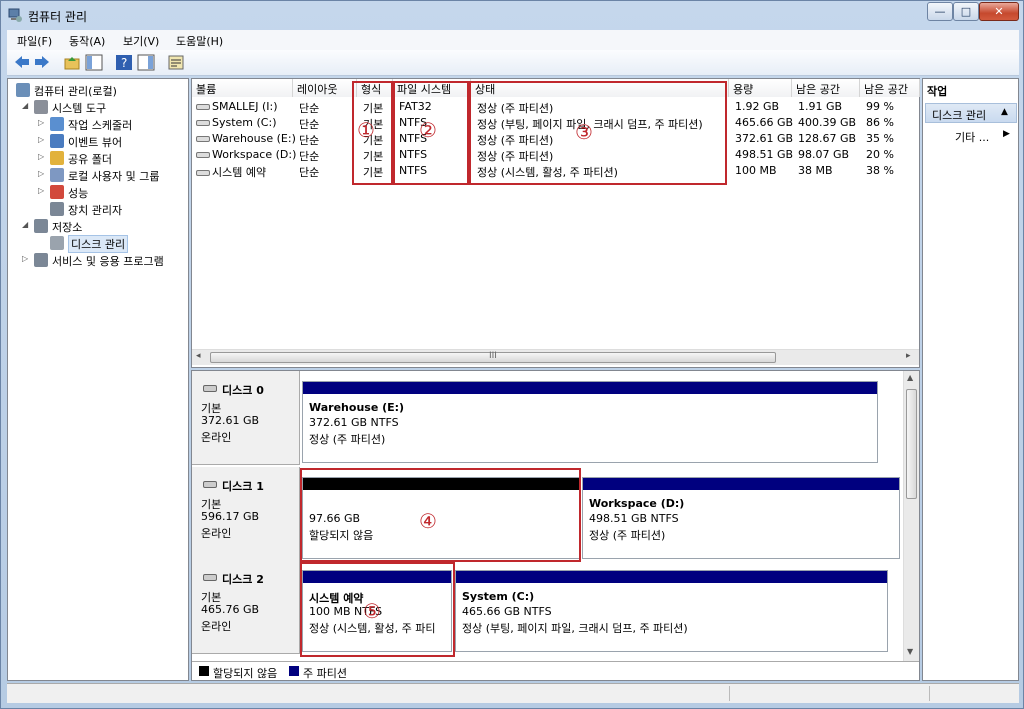 This screenshot has height=709, width=1024. What do you see at coordinates (498, 596) in the screenshot?
I see `partition-title: System (C:)` at bounding box center [498, 596].